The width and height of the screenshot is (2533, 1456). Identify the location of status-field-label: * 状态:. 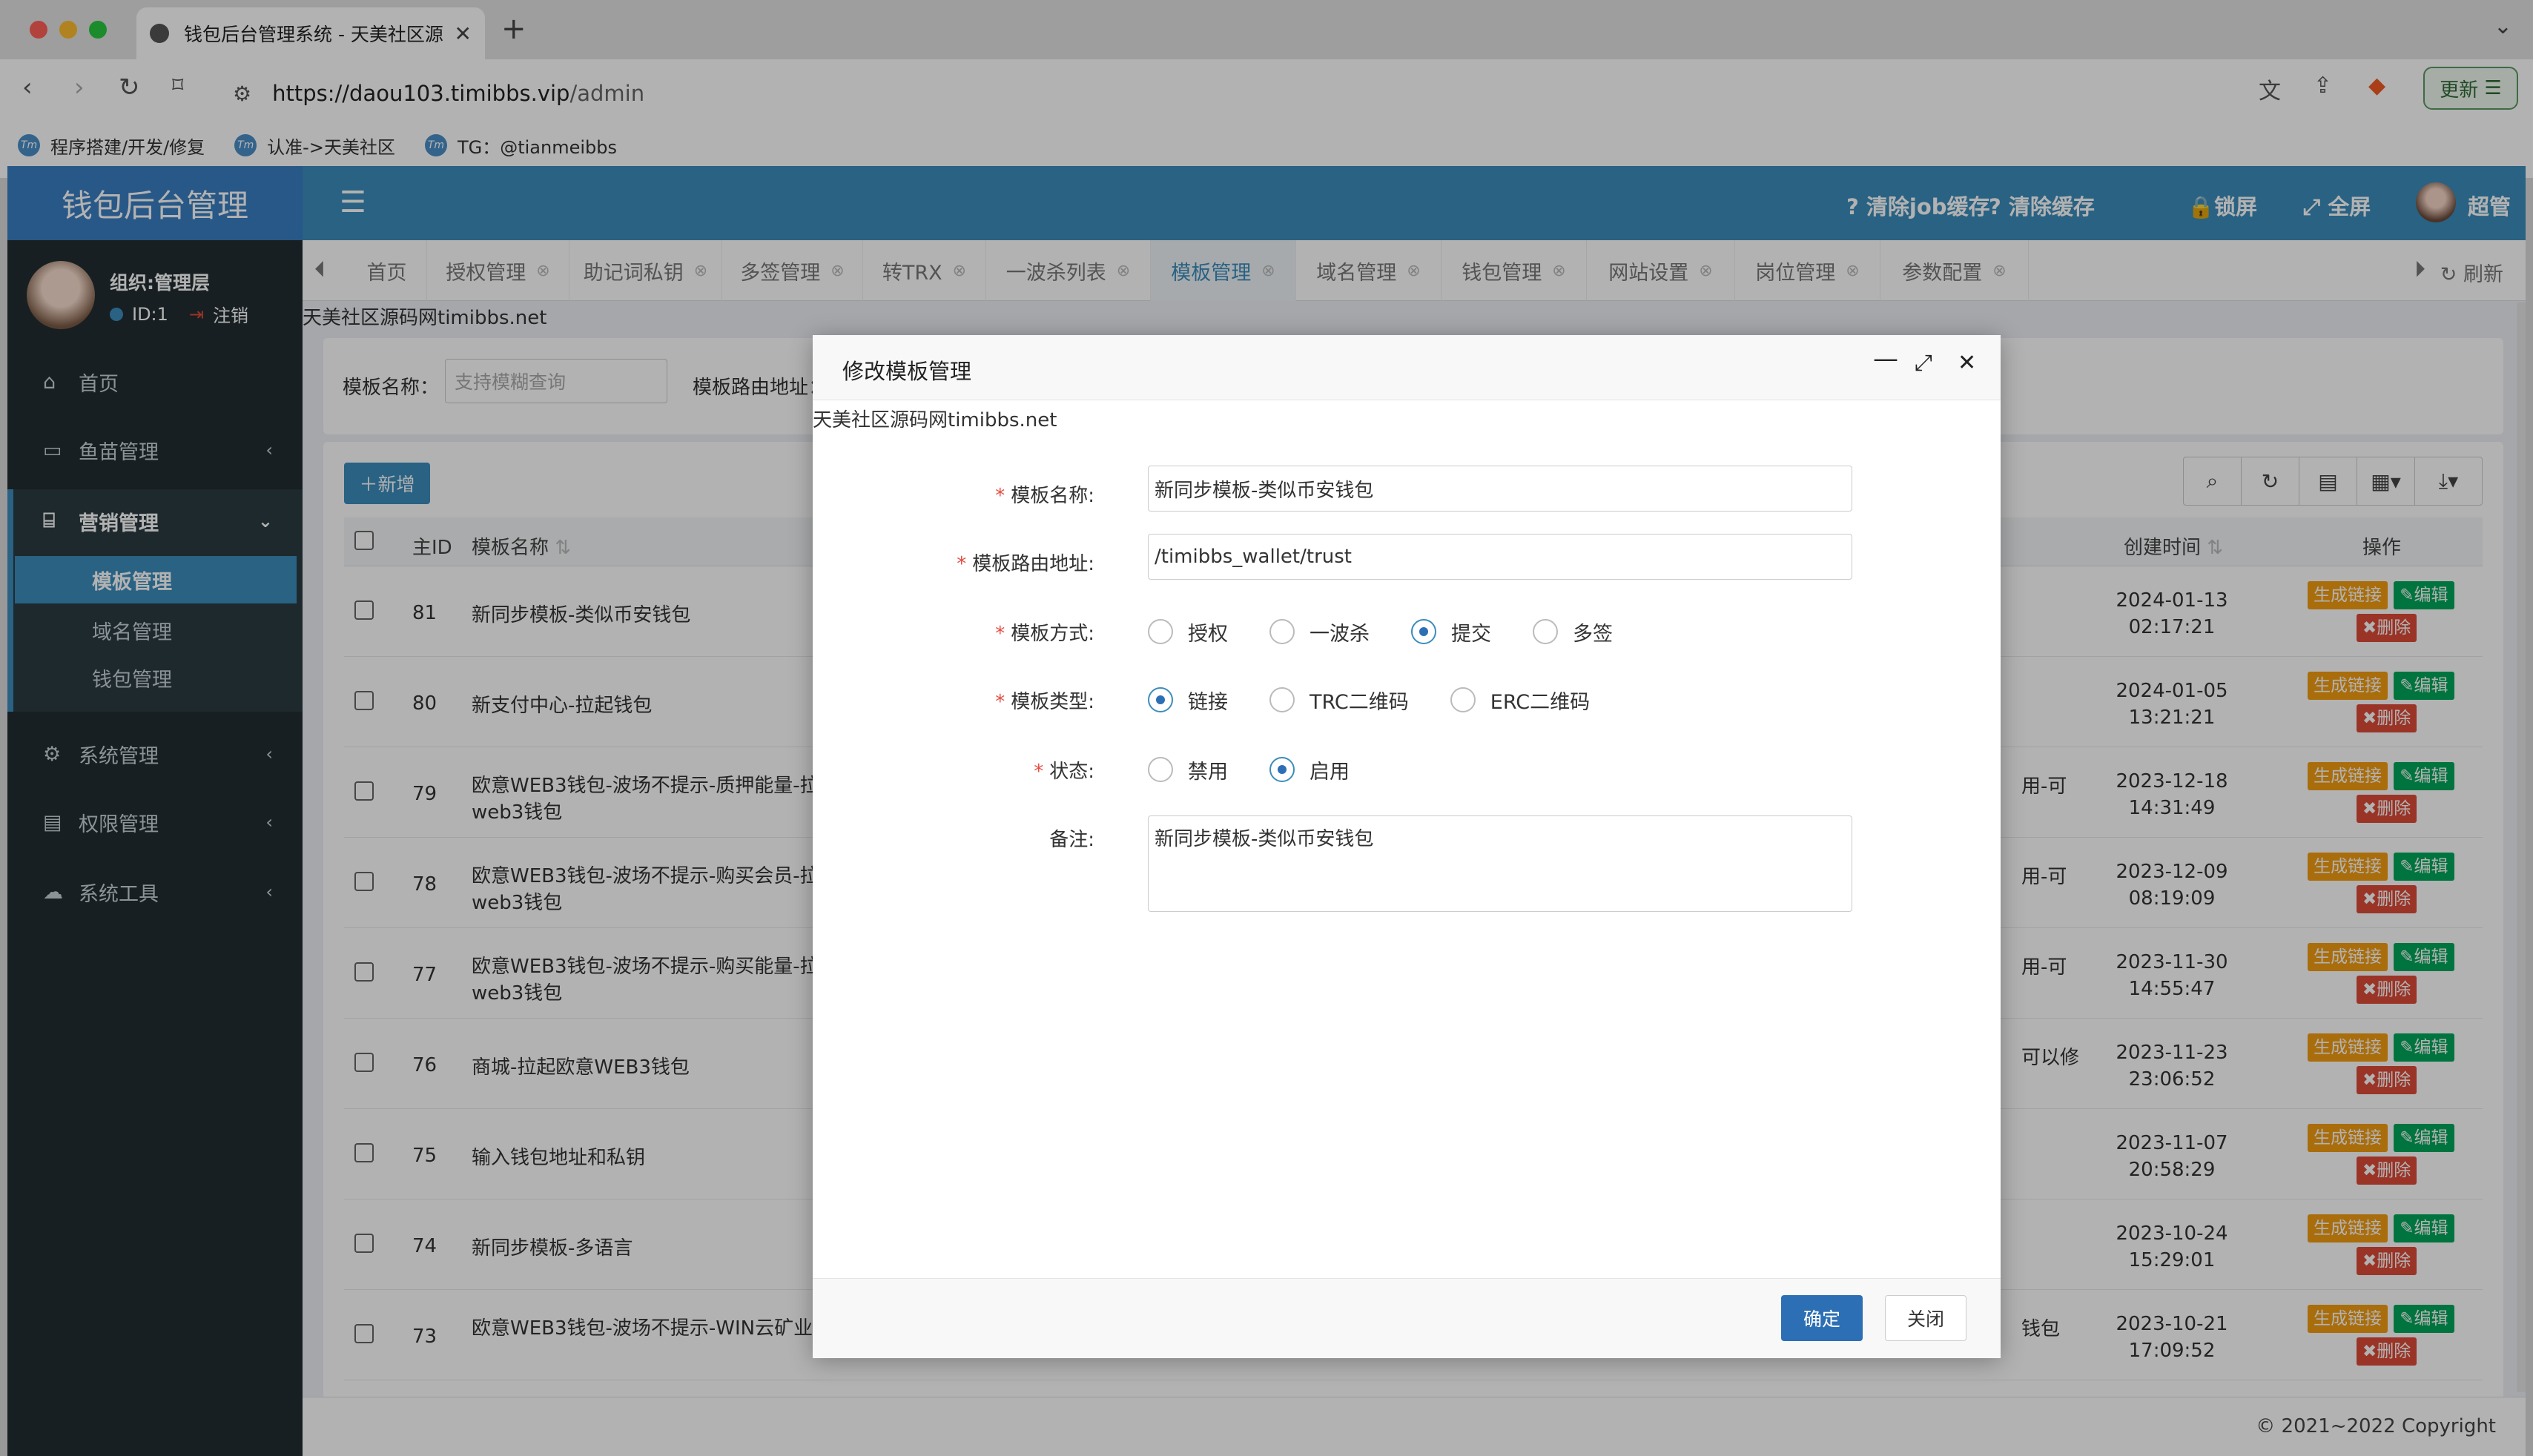
(1064, 772).